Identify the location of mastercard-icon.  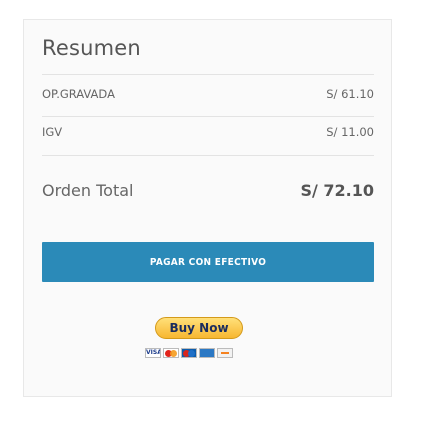
(171, 353).